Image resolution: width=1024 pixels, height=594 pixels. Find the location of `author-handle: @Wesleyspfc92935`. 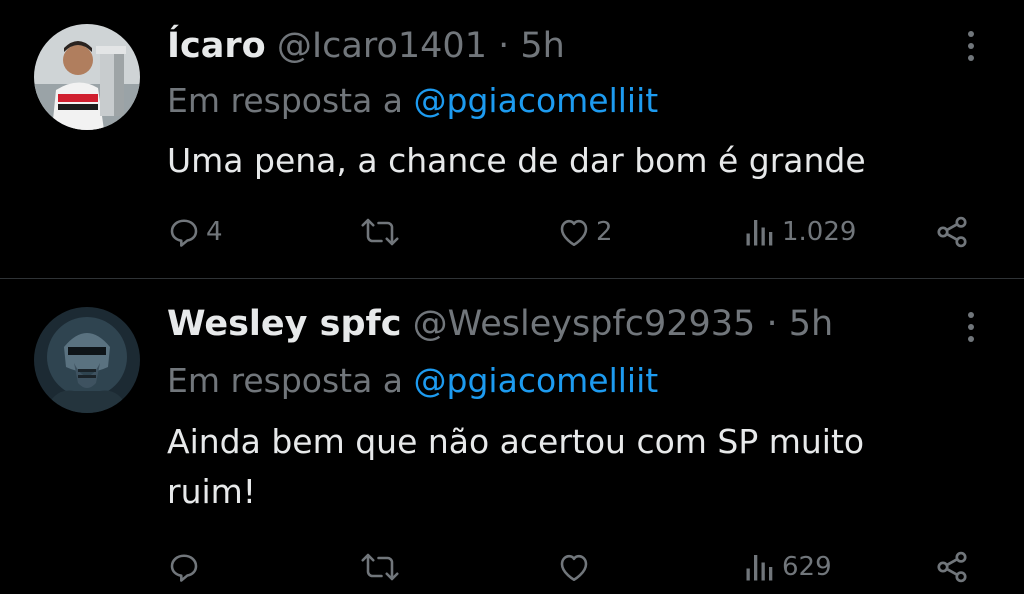

author-handle: @Wesleyspfc92935 is located at coordinates (584, 324).